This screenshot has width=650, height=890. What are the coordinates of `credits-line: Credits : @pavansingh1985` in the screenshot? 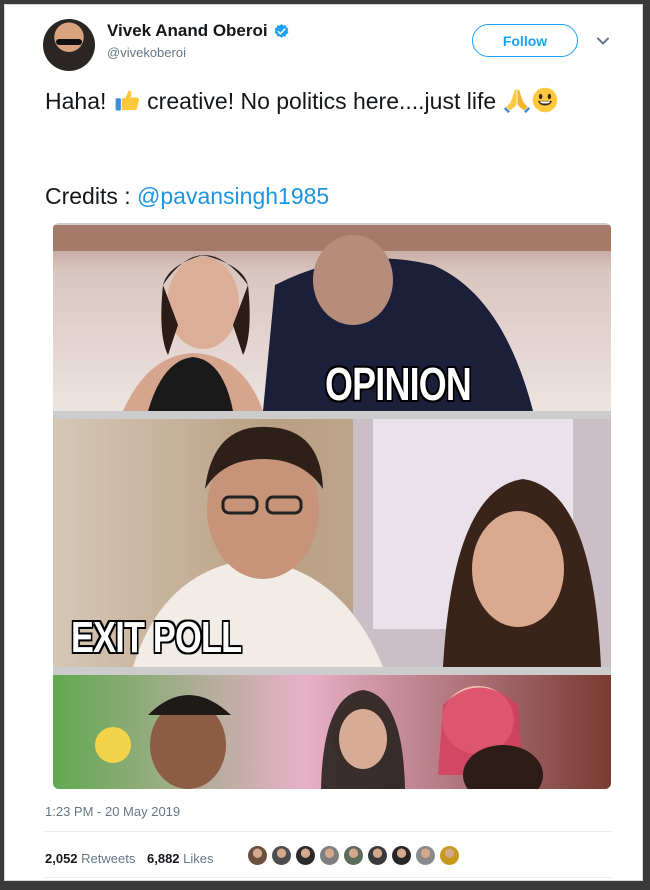 It's located at (187, 196).